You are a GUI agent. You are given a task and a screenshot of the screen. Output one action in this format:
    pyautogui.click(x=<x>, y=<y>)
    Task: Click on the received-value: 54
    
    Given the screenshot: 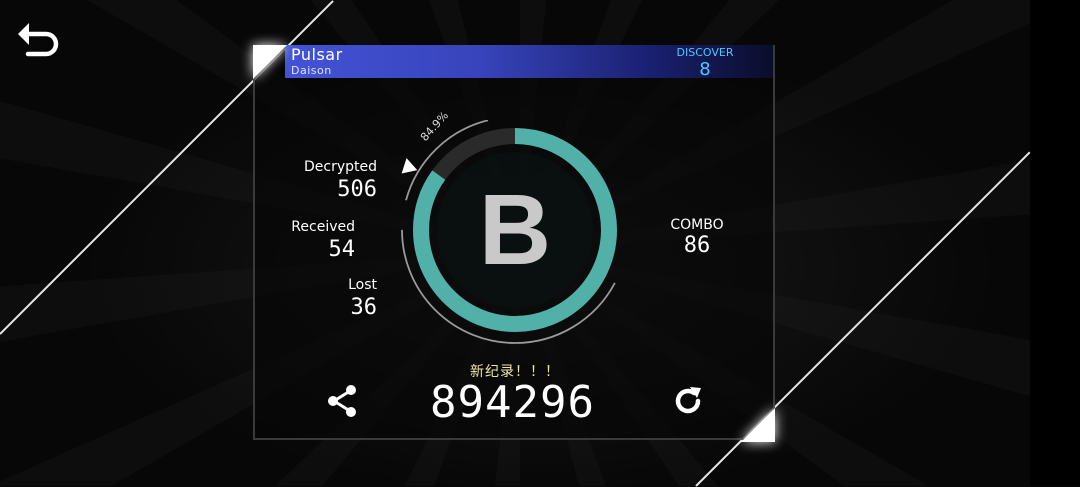 What is the action you would take?
    pyautogui.click(x=342, y=249)
    